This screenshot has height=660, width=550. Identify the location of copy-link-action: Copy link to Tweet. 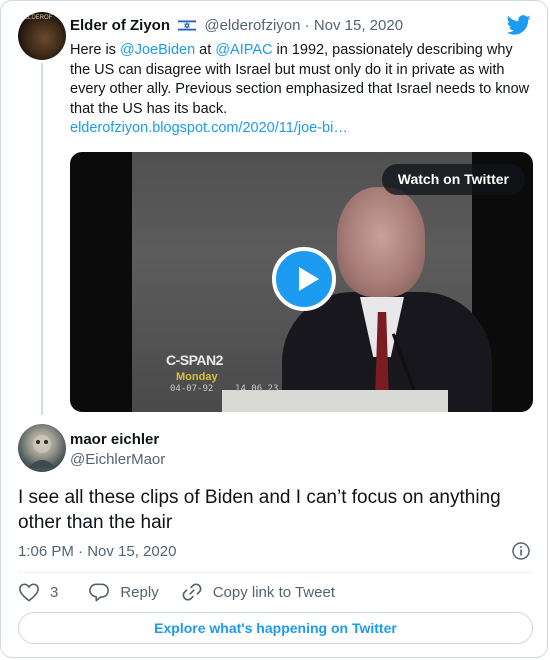
(258, 592).